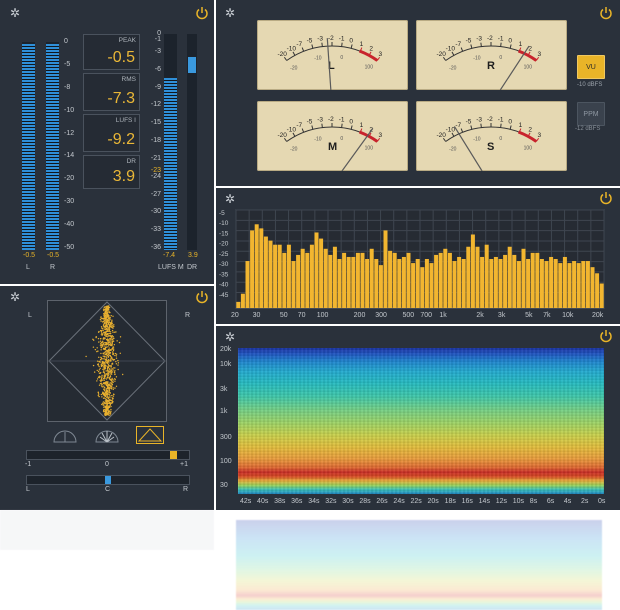 The height and width of the screenshot is (610, 620). I want to click on polar-icon, so click(65, 436).